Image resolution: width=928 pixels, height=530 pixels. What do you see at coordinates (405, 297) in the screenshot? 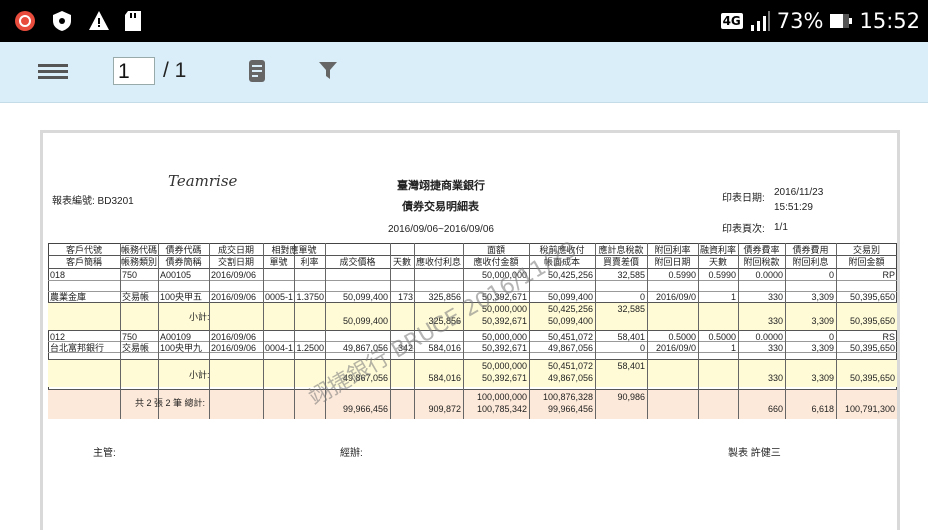
I see `table-cell: 173` at bounding box center [405, 297].